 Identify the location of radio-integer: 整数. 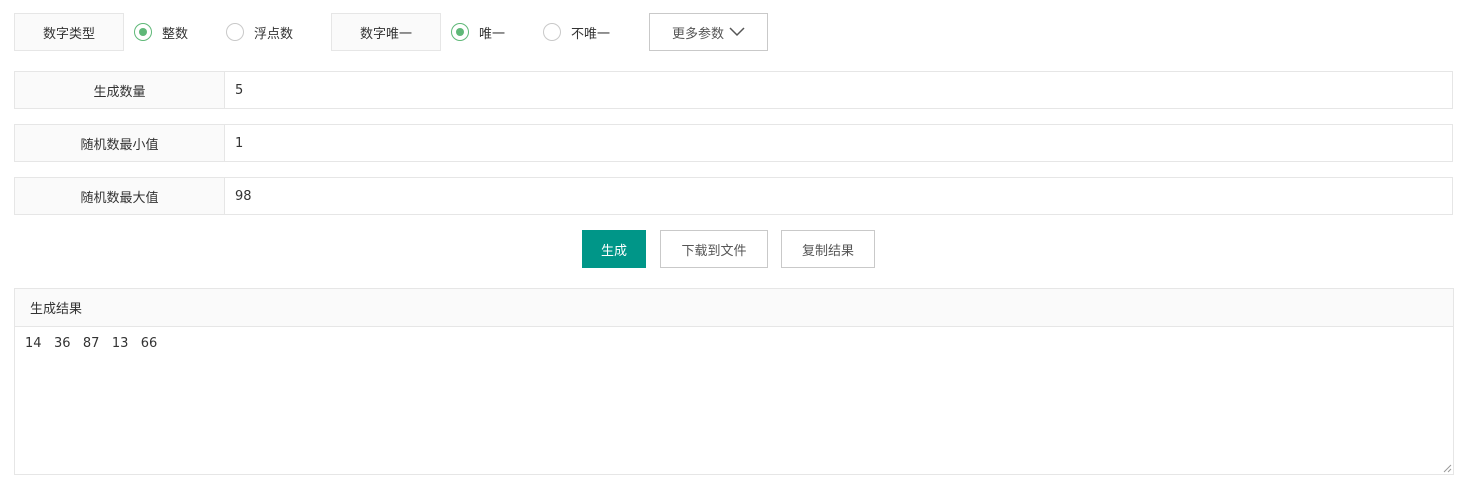
(161, 32).